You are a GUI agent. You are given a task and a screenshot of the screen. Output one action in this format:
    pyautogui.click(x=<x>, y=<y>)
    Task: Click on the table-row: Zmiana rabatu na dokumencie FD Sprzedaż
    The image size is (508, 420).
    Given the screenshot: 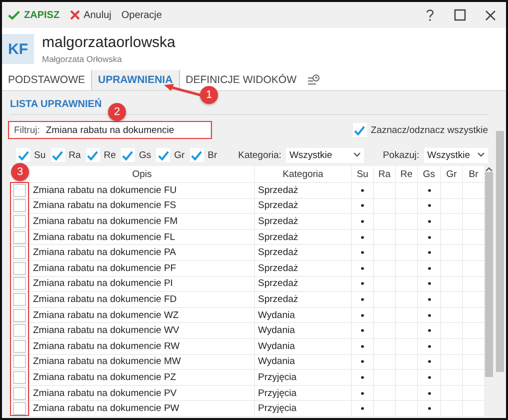 What is the action you would take?
    pyautogui.click(x=247, y=299)
    